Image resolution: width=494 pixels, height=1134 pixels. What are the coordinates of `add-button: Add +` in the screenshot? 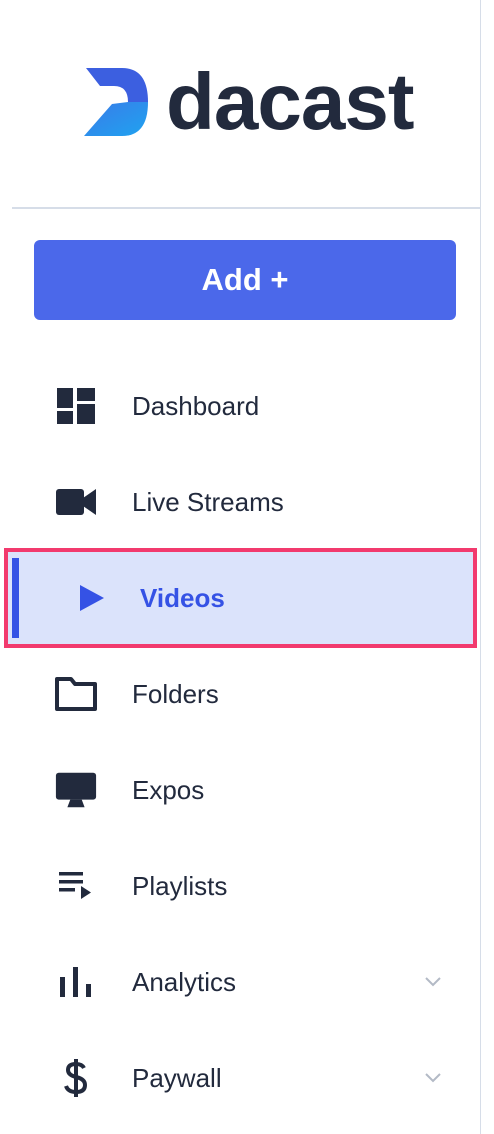 It's located at (245, 280).